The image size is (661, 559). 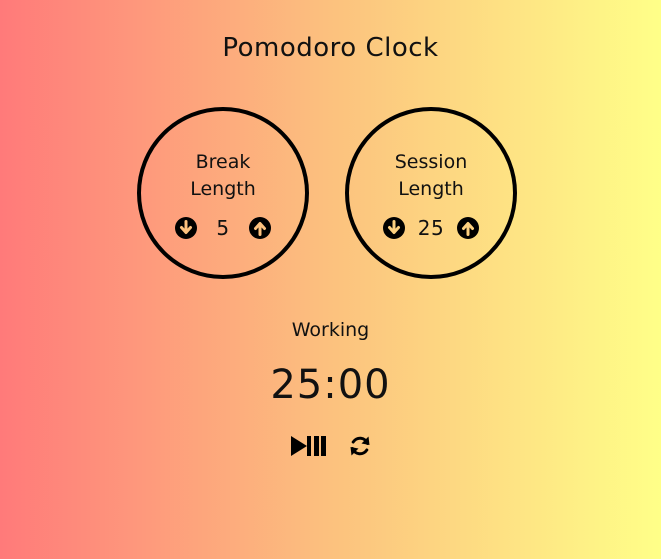 What do you see at coordinates (330, 446) in the screenshot?
I see `timer-controls` at bounding box center [330, 446].